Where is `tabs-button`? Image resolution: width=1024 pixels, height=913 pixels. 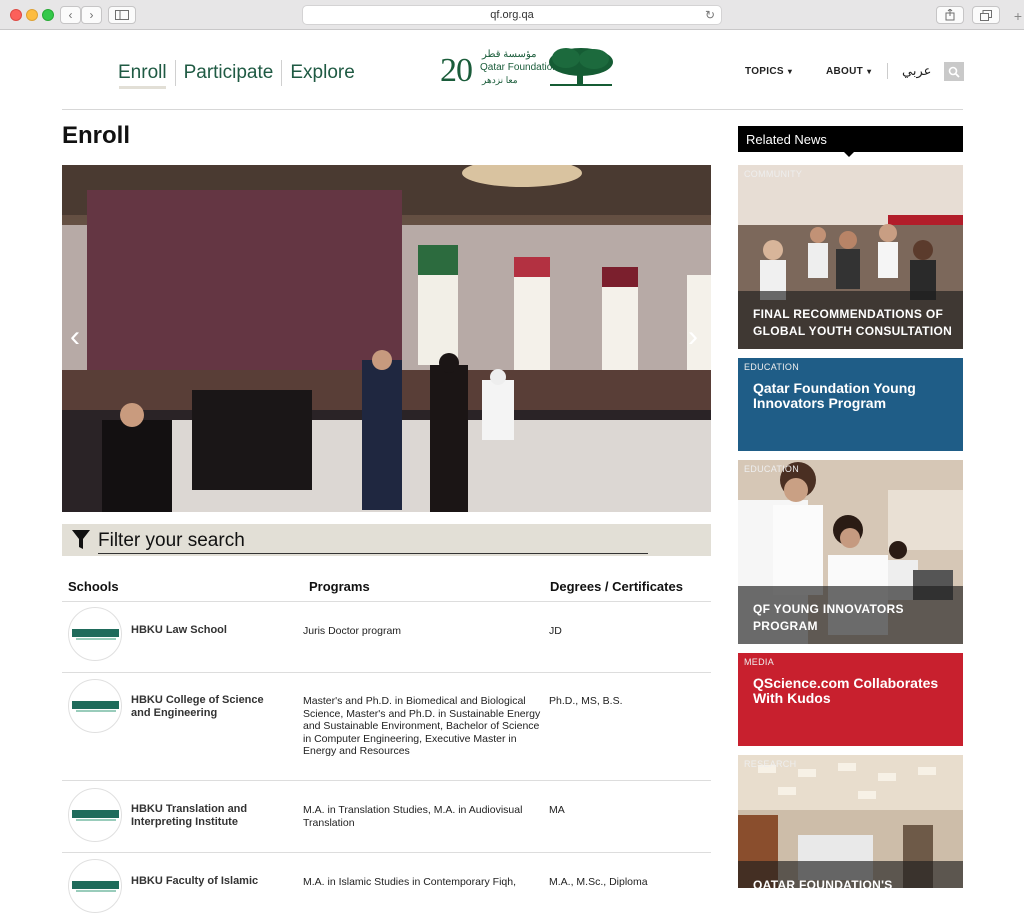
tabs-button is located at coordinates (986, 15).